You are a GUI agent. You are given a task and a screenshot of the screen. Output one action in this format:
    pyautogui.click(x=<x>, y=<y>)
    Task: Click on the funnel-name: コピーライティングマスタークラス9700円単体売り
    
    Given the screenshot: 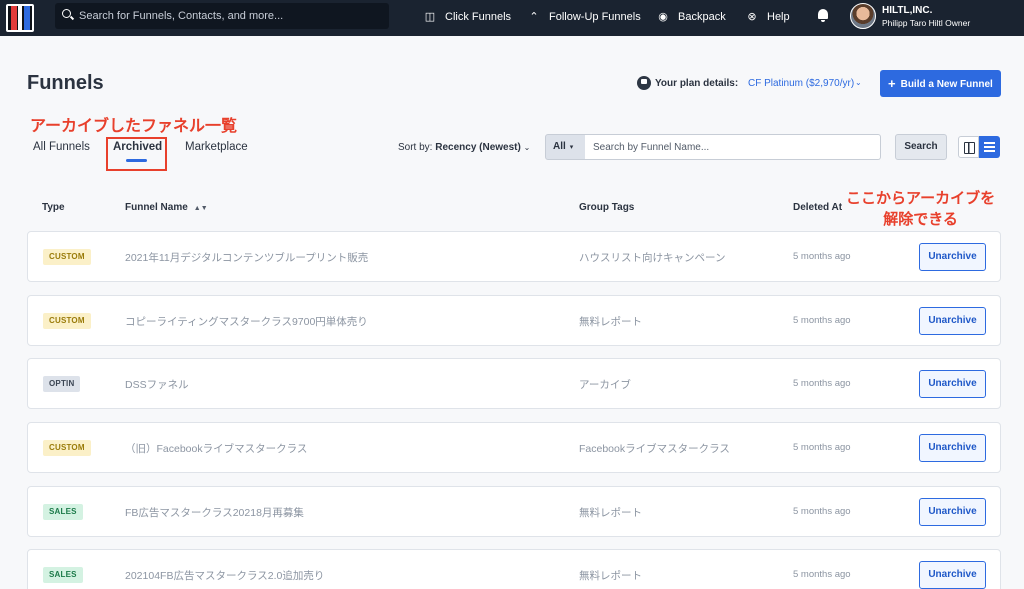 What is the action you would take?
    pyautogui.click(x=246, y=321)
    